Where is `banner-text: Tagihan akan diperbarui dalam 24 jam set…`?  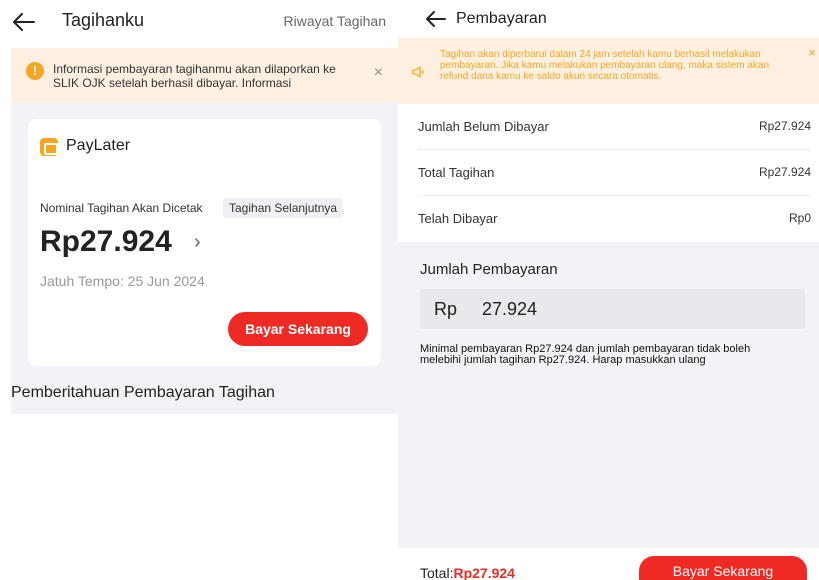 banner-text: Tagihan akan diperbarui dalam 24 jam set… is located at coordinates (605, 65).